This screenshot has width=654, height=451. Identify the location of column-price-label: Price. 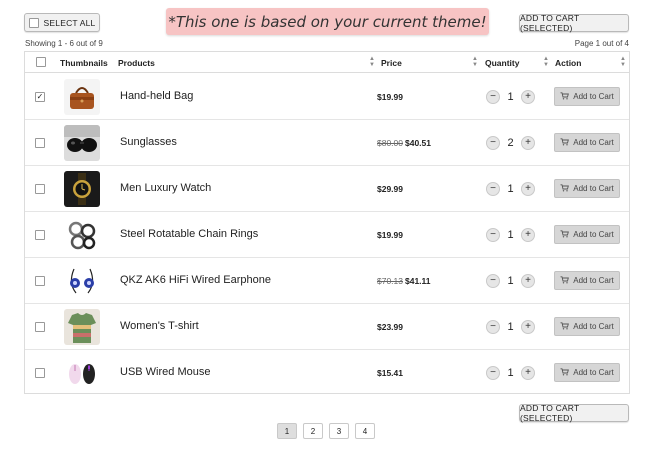
(391, 62).